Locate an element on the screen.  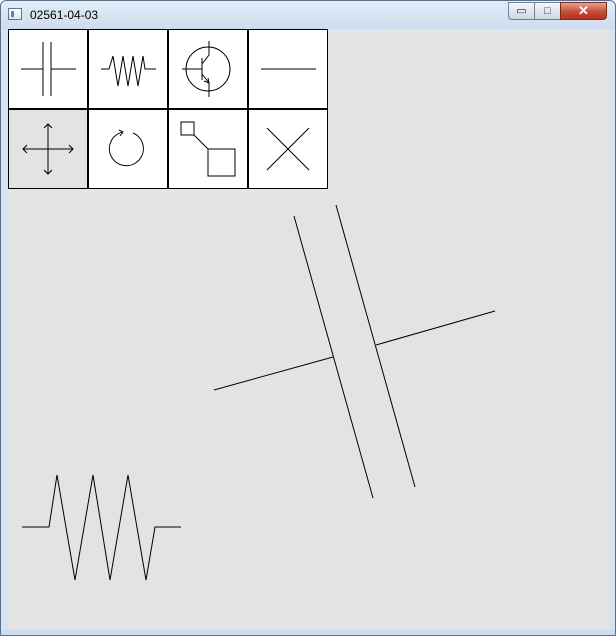
capacitor-plate-right is located at coordinates (375, 346).